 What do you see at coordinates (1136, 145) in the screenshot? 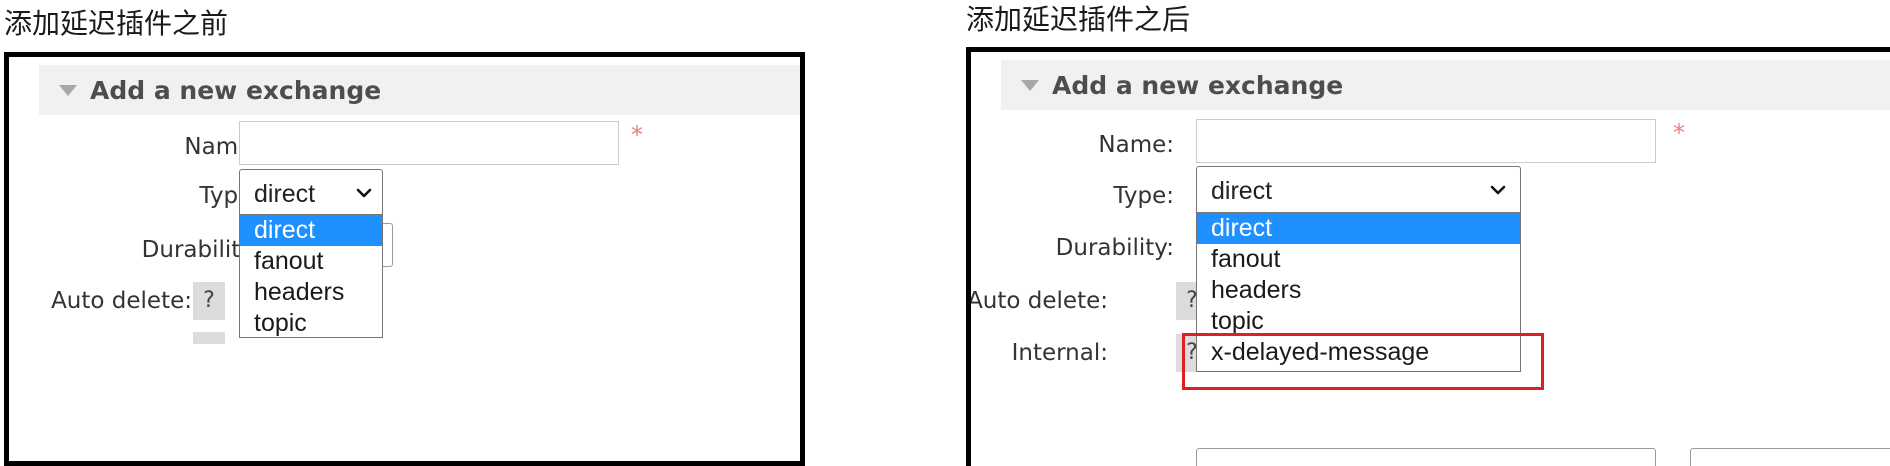
I see `name-label: Name:` at bounding box center [1136, 145].